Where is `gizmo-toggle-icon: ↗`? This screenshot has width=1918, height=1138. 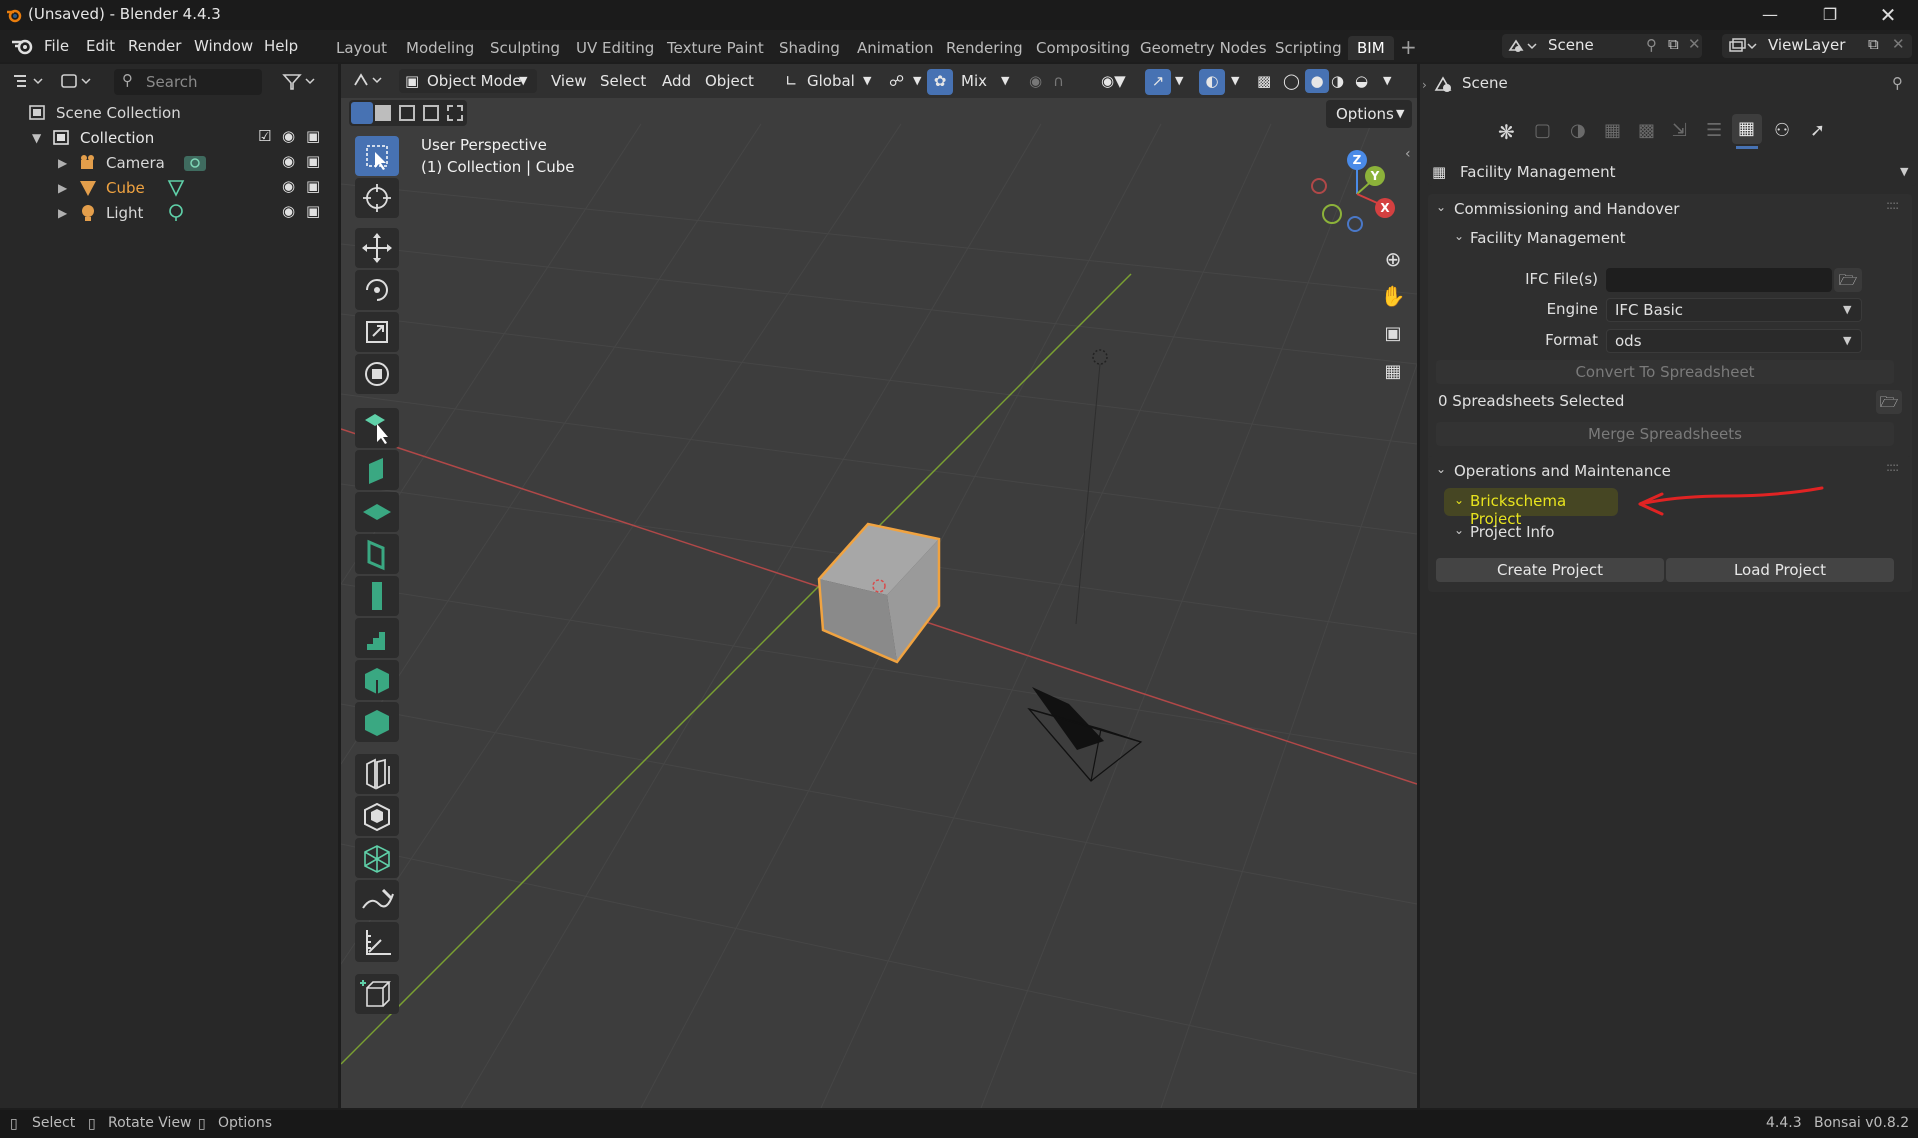 gizmo-toggle-icon: ↗ is located at coordinates (1158, 82).